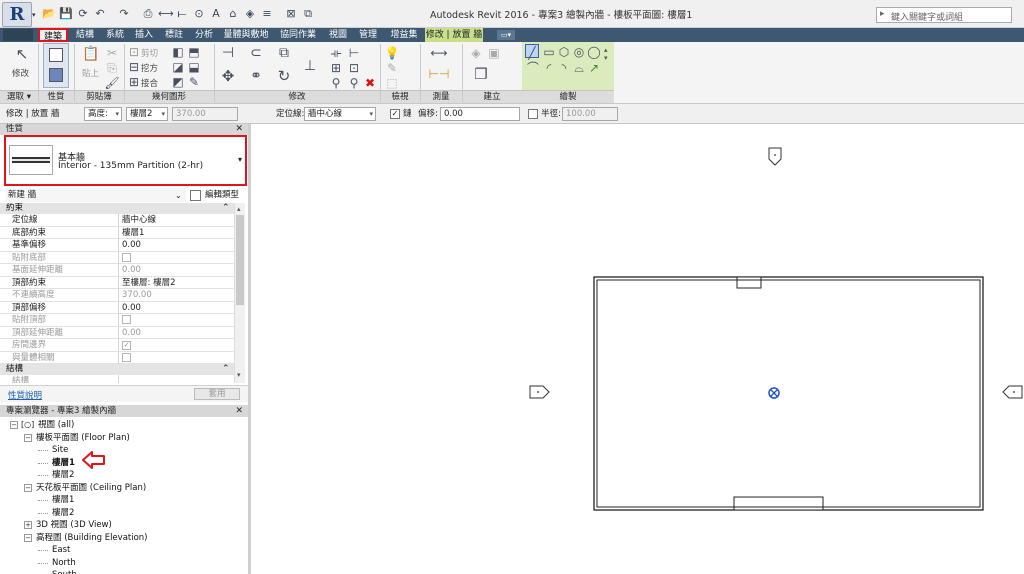 This screenshot has width=1024, height=574. I want to click on tab-view: 視圖, so click(338, 35).